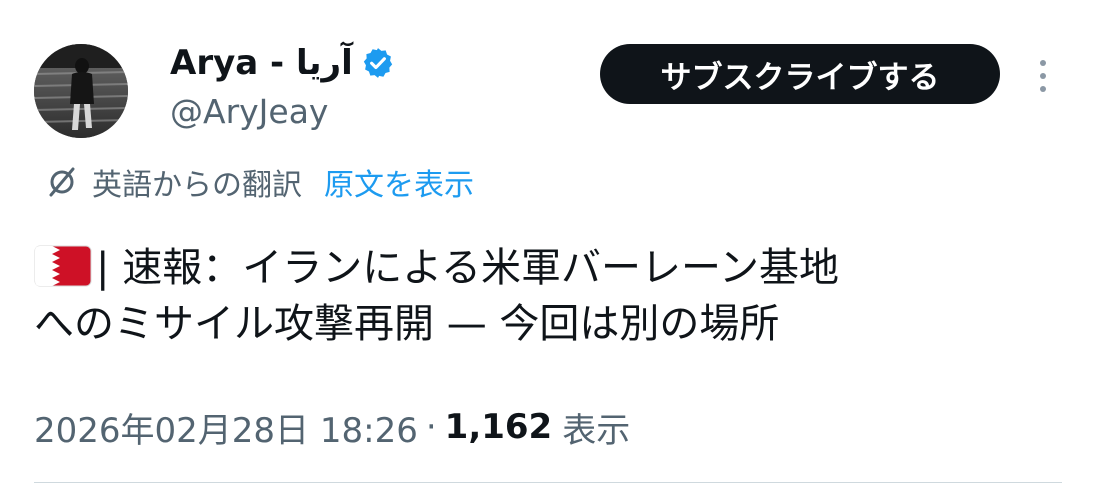 The image size is (1096, 485). I want to click on views-count: 1,162, so click(498, 427).